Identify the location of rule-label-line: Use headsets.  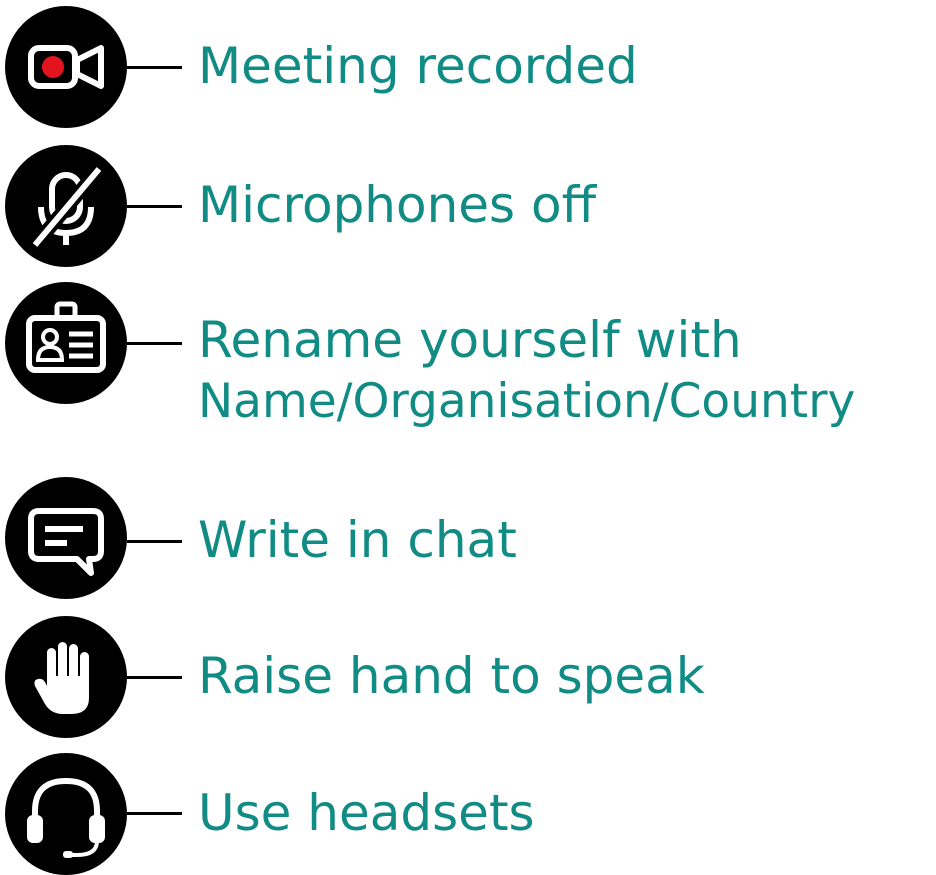
(366, 813).